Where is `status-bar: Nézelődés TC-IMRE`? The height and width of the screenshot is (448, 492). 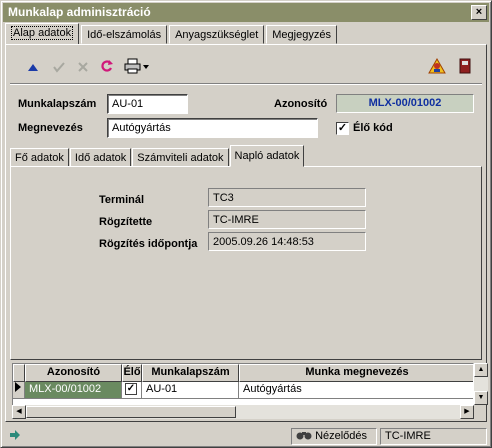 status-bar: Nézelődés TC-IMRE is located at coordinates (246, 436).